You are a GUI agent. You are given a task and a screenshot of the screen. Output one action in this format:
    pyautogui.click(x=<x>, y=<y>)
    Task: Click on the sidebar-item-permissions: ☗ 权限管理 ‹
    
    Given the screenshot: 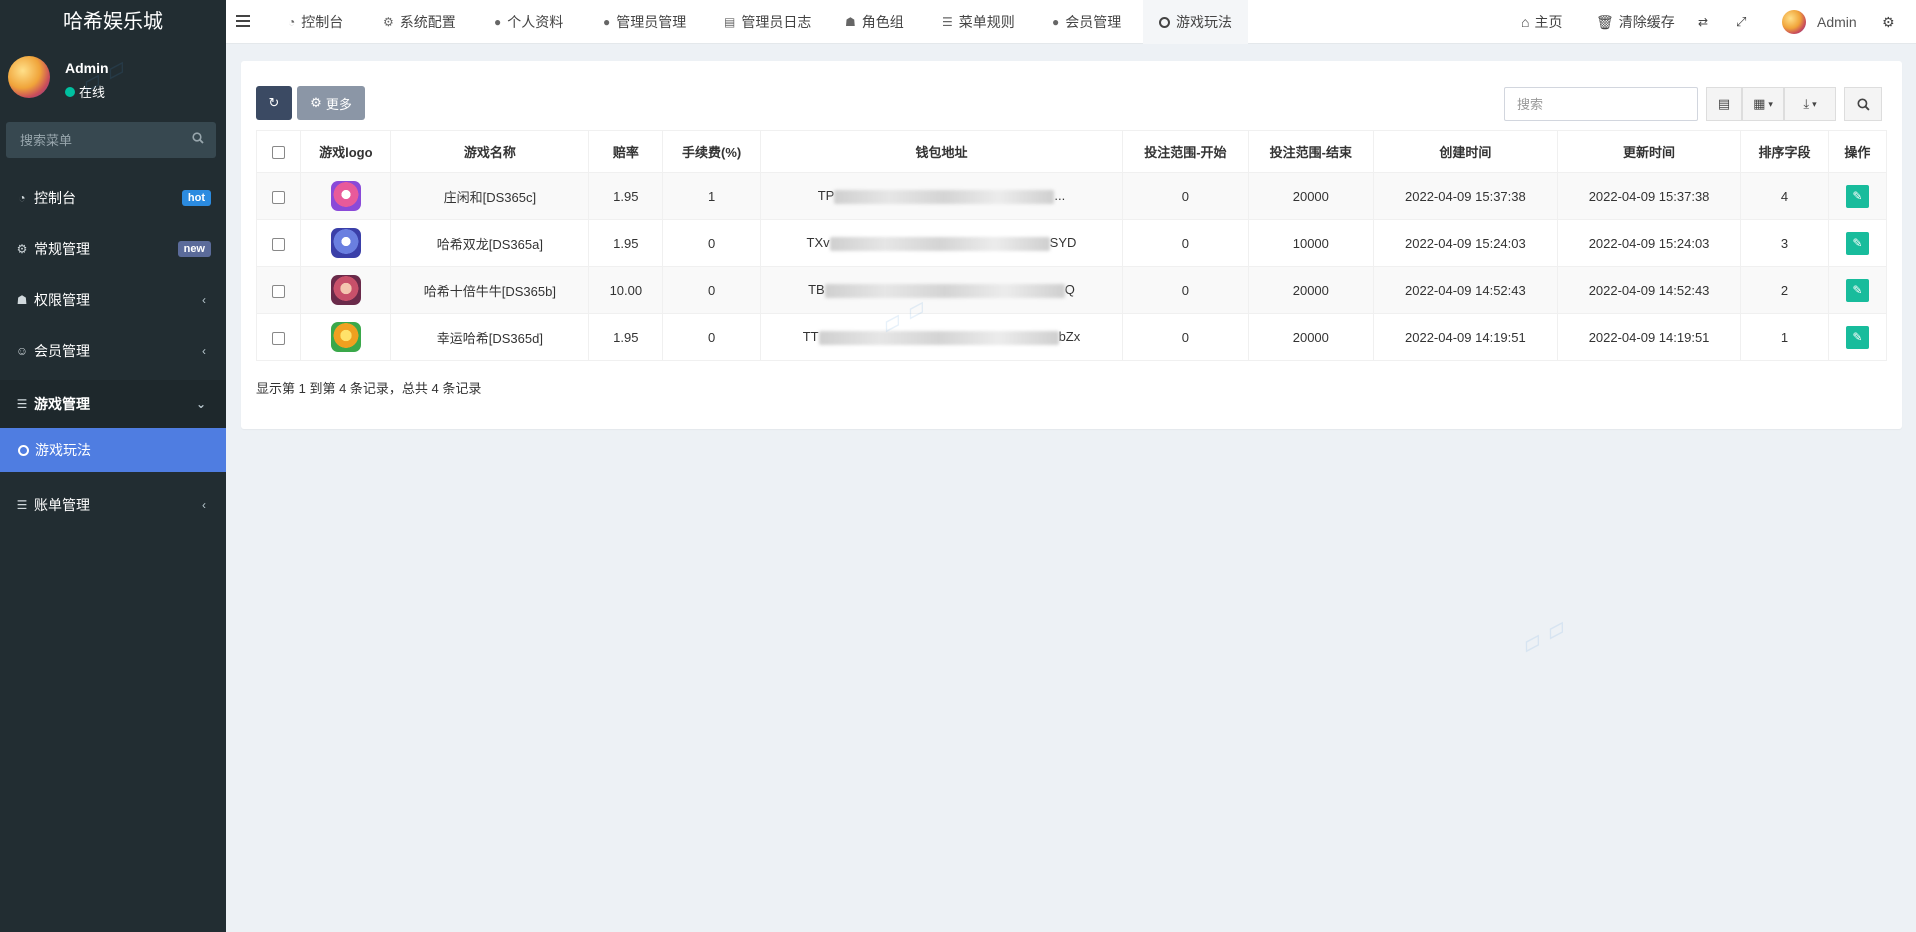 What is the action you would take?
    pyautogui.click(x=113, y=300)
    